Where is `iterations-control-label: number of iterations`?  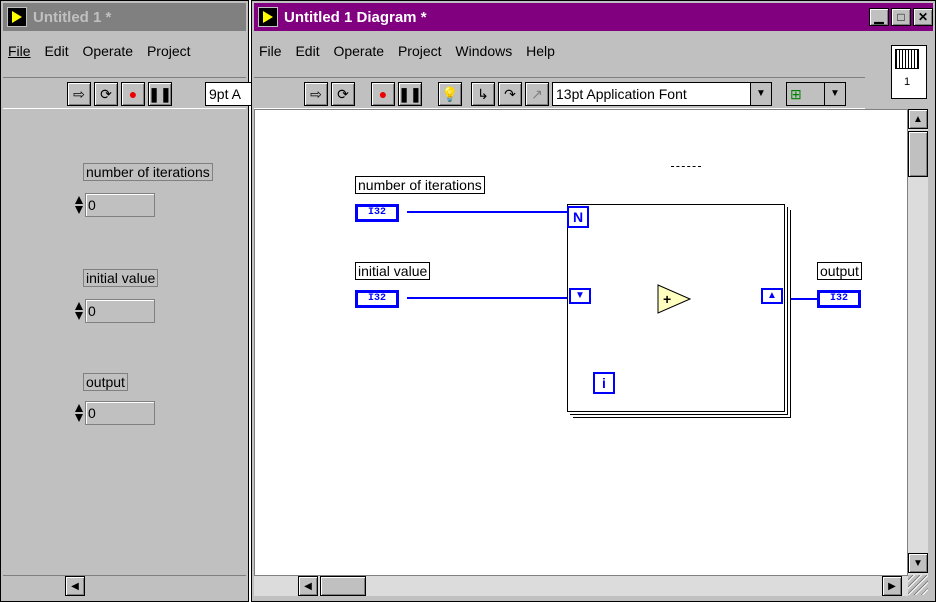
iterations-control-label: number of iterations is located at coordinates (148, 172).